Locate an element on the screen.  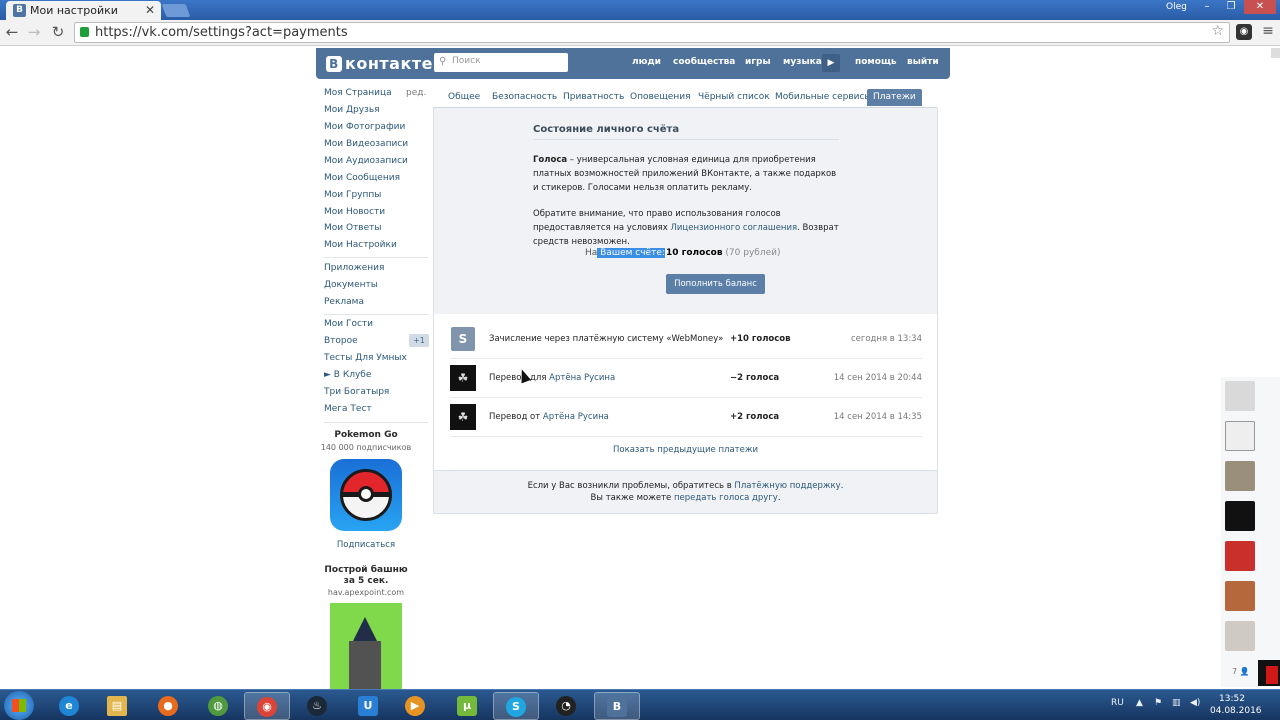
browser-user: Oleg is located at coordinates (1176, 7).